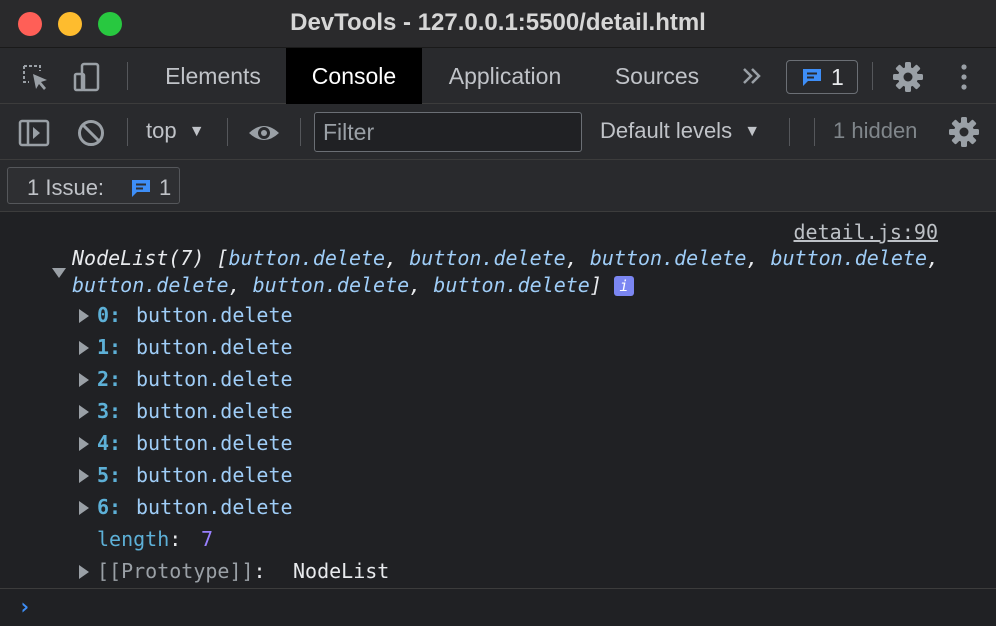 The image size is (996, 626). I want to click on kebab-menu-icon, so click(967, 78).